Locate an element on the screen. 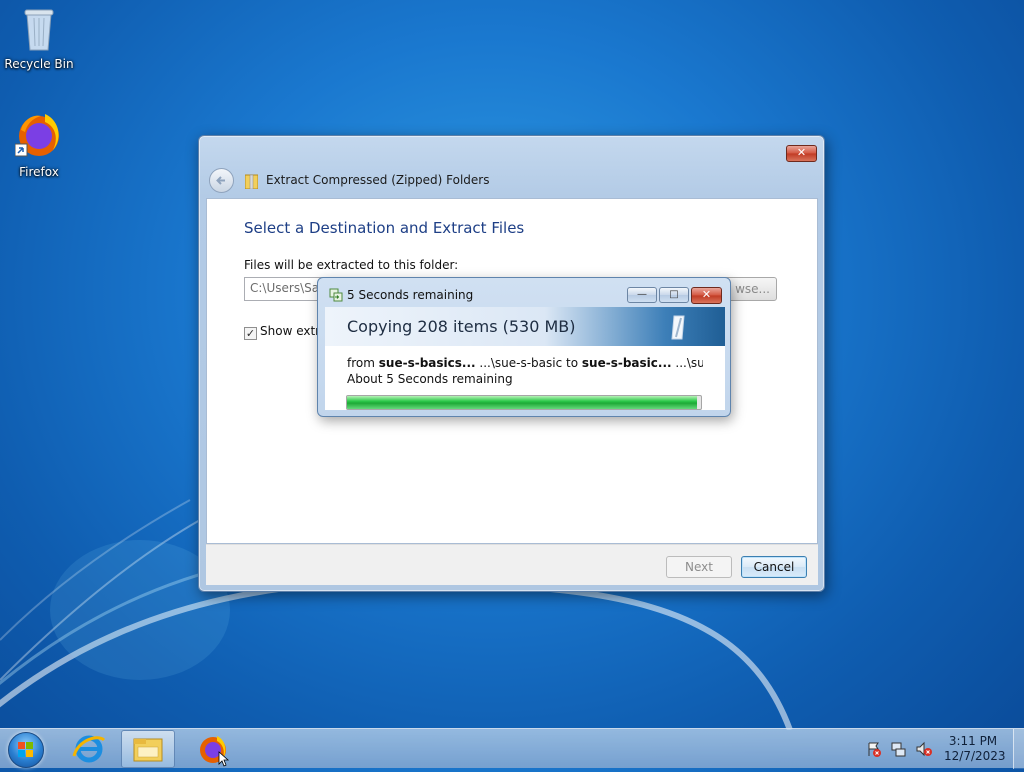 The width and height of the screenshot is (1024, 772). wizard-heading: Select a Destination and Extract Files is located at coordinates (384, 228).